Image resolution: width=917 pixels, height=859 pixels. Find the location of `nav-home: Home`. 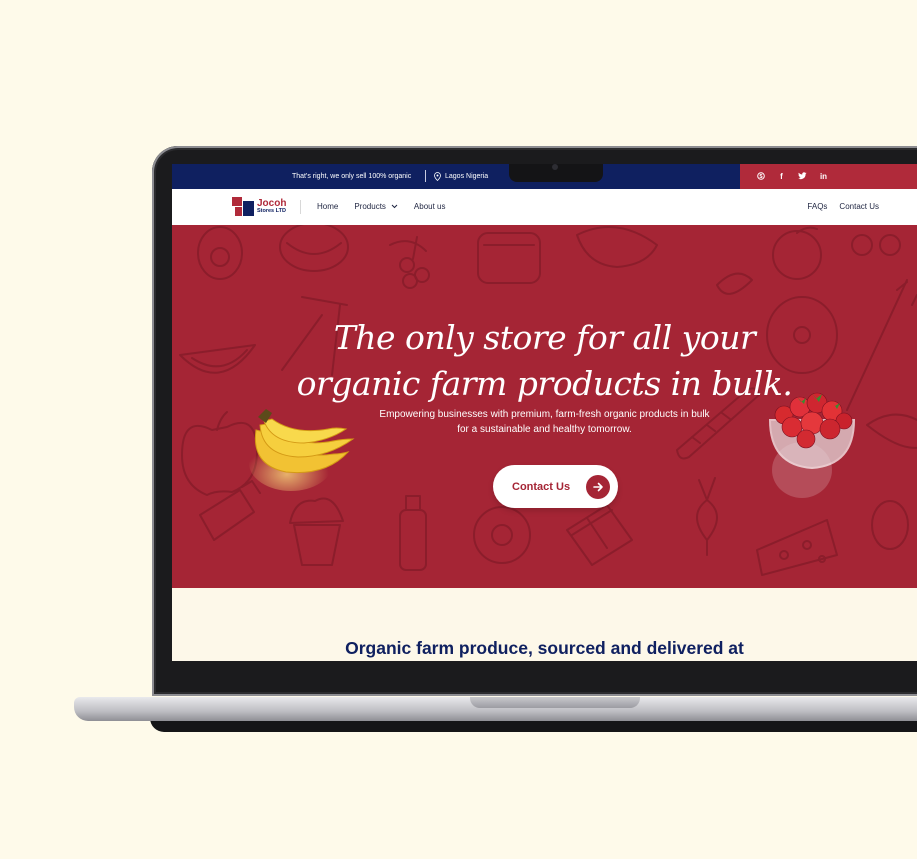

nav-home: Home is located at coordinates (327, 206).